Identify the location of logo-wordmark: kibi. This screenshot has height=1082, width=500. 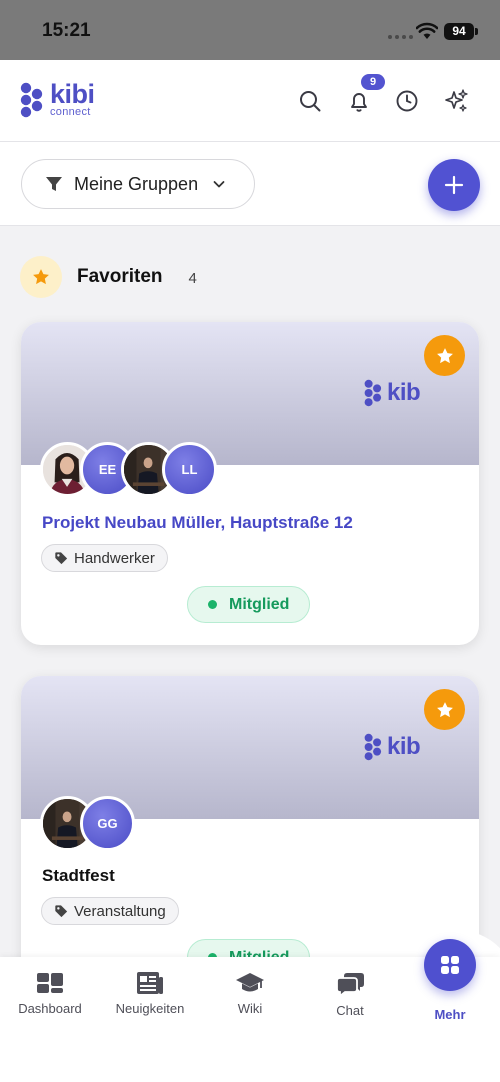
(72, 94).